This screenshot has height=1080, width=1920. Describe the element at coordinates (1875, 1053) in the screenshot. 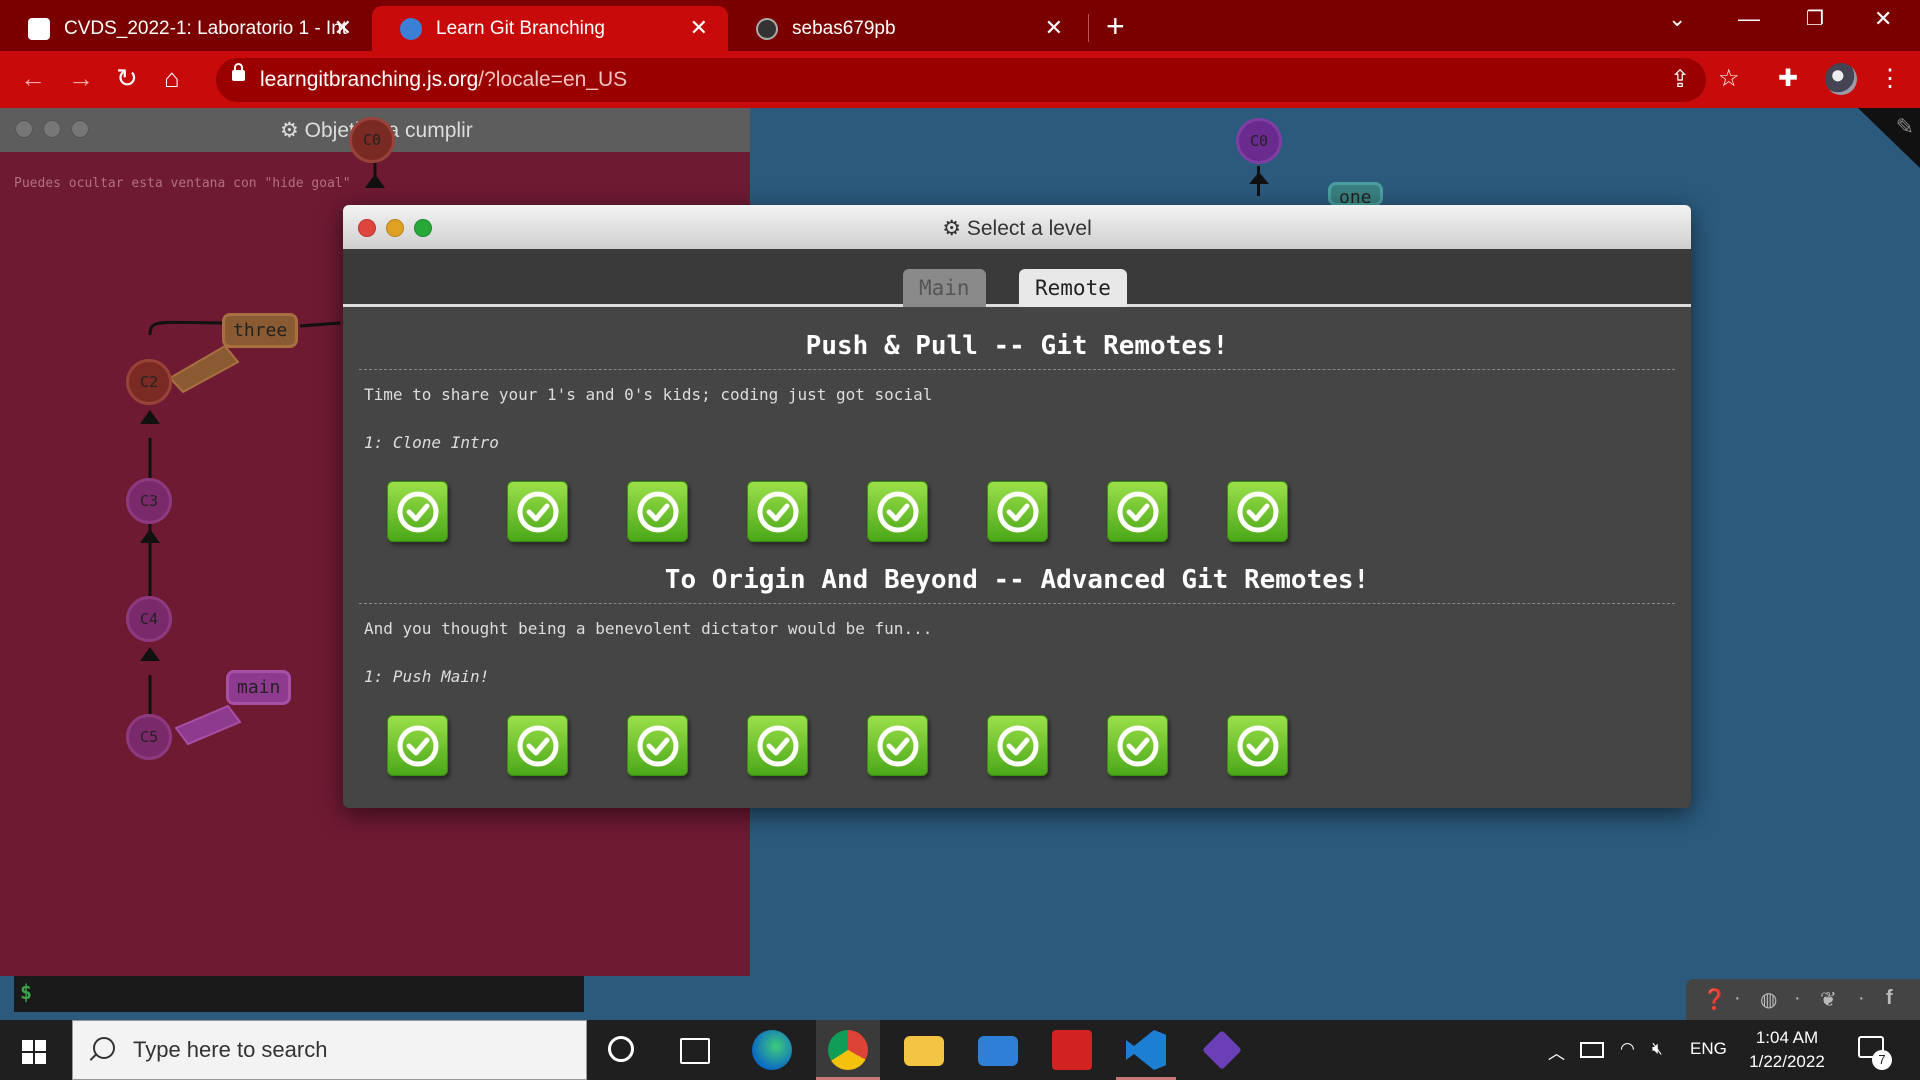

I see `notifications-icon: 7` at that location.